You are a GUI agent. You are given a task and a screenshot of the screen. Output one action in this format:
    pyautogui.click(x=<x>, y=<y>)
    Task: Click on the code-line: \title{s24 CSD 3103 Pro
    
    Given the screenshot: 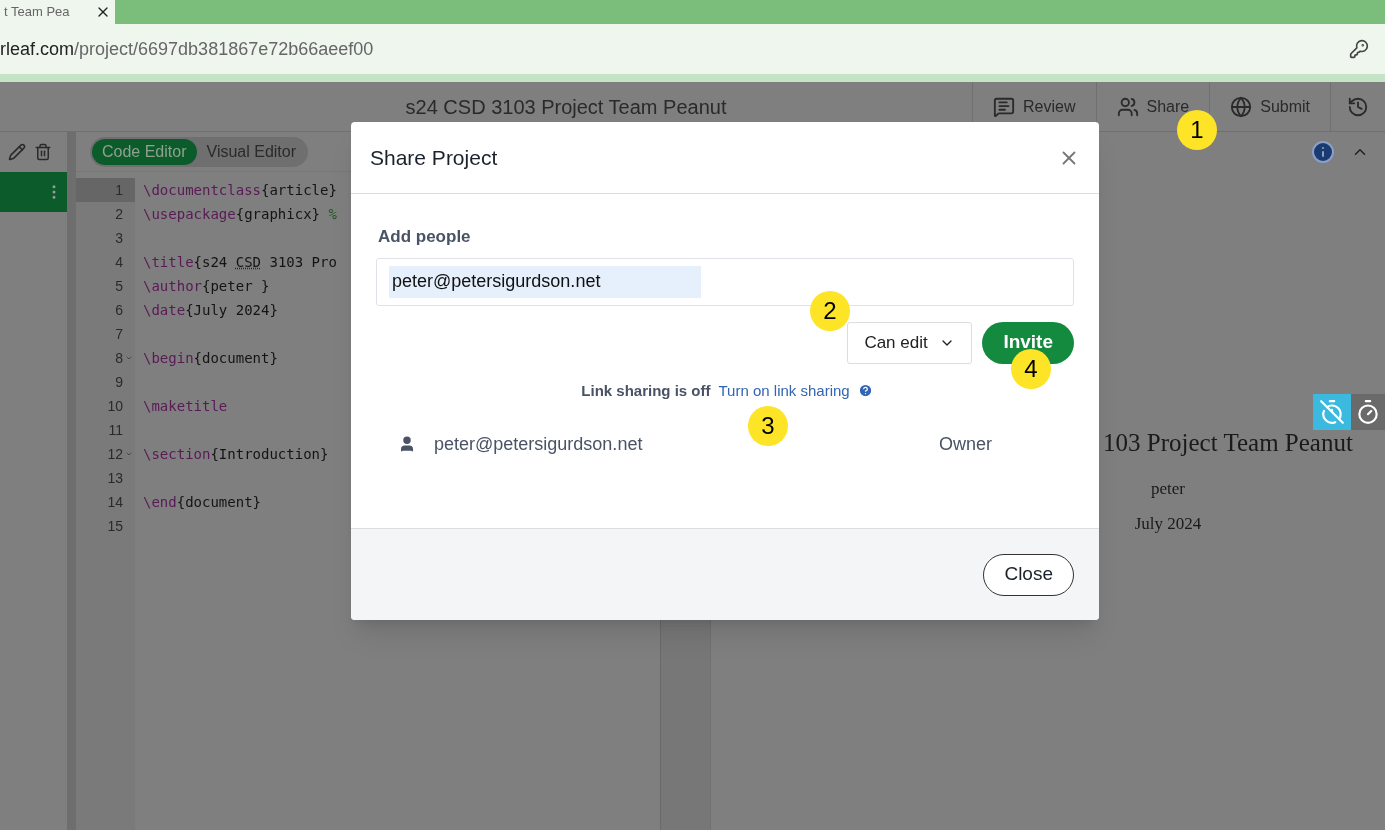 What is the action you would take?
    pyautogui.click(x=240, y=262)
    